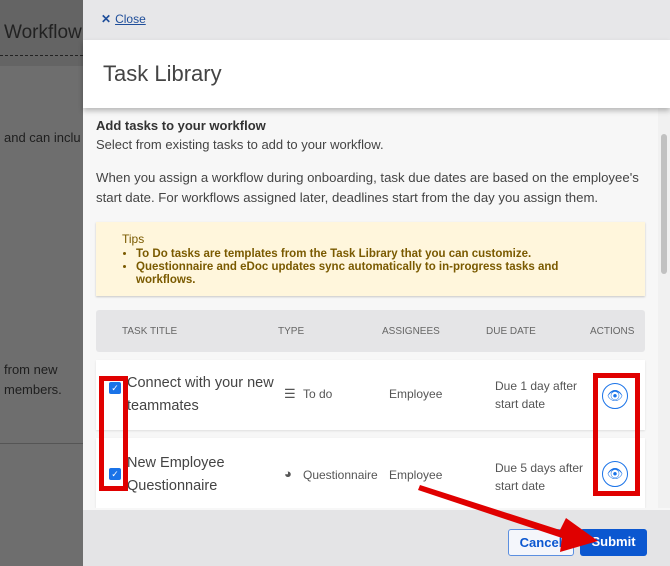 The width and height of the screenshot is (670, 566). I want to click on background-text: members., so click(33, 389).